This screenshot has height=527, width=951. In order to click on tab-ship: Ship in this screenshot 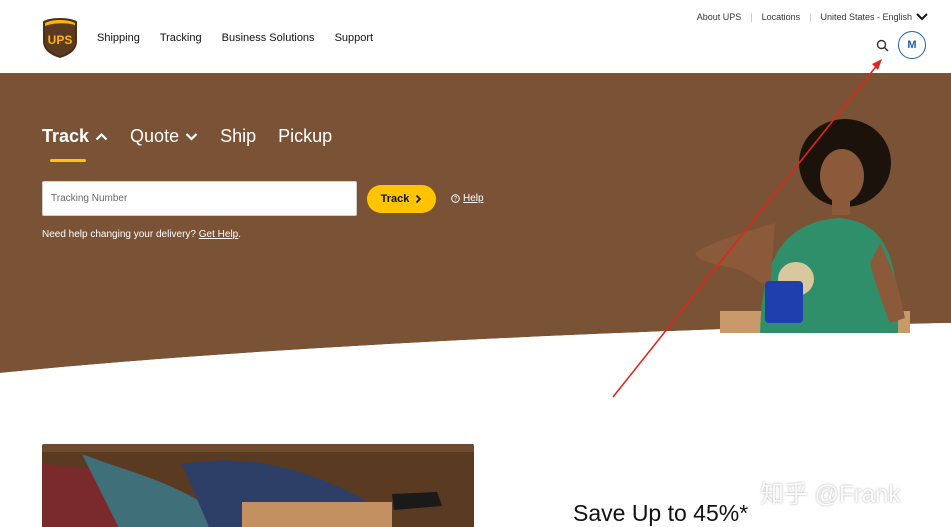, I will do `click(238, 136)`.